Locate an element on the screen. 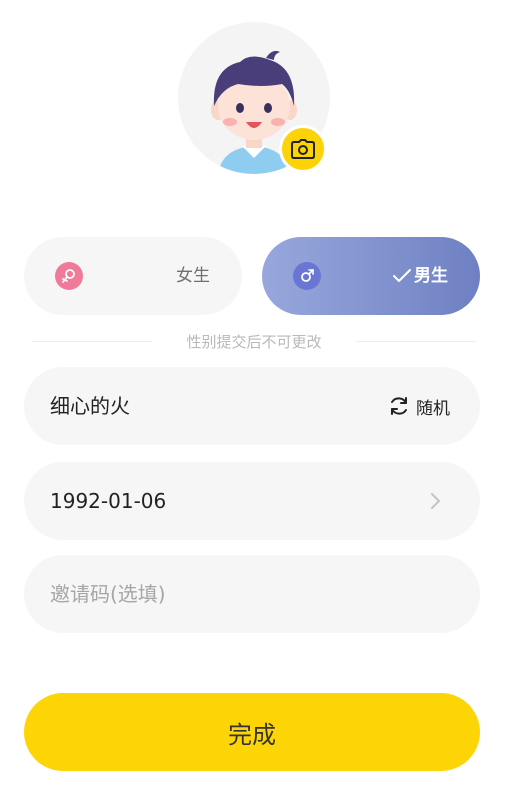 The width and height of the screenshot is (529, 787). gender-hint-text: 性别提交后不可更改 is located at coordinates (254, 342).